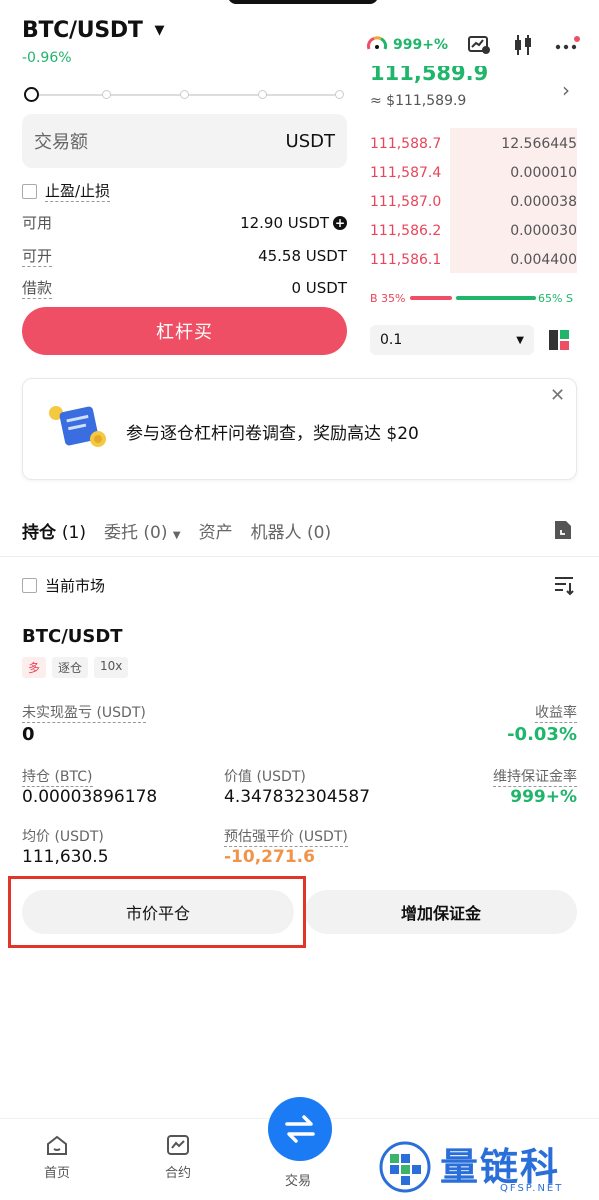  I want to click on leverage-badge: 10x, so click(111, 667).